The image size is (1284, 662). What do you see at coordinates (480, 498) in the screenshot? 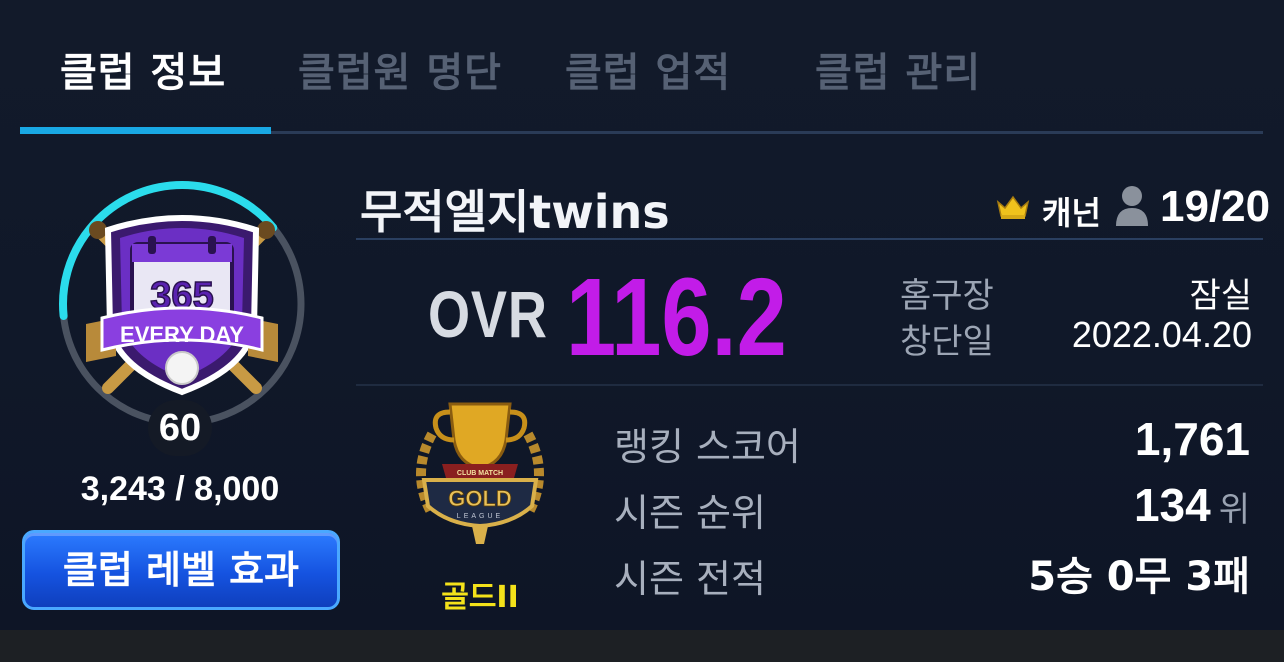
I see `league-emblem-main-text: GOLD` at bounding box center [480, 498].